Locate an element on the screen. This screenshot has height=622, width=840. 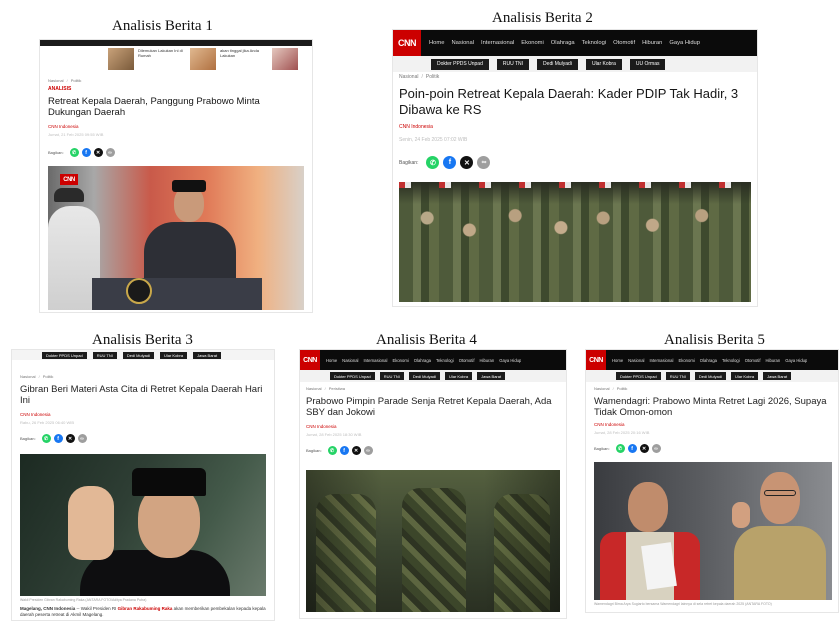
related-thumb-text-2: akan tinggal jika Anda Lakukan is located at coordinates (242, 53).